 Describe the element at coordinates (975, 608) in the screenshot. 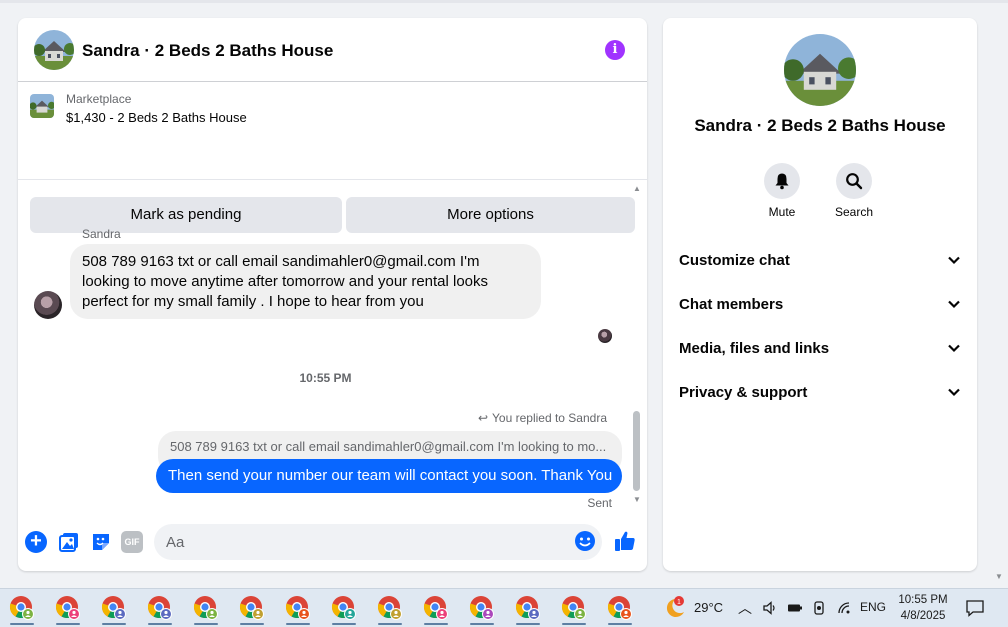

I see `notifications-icon` at that location.